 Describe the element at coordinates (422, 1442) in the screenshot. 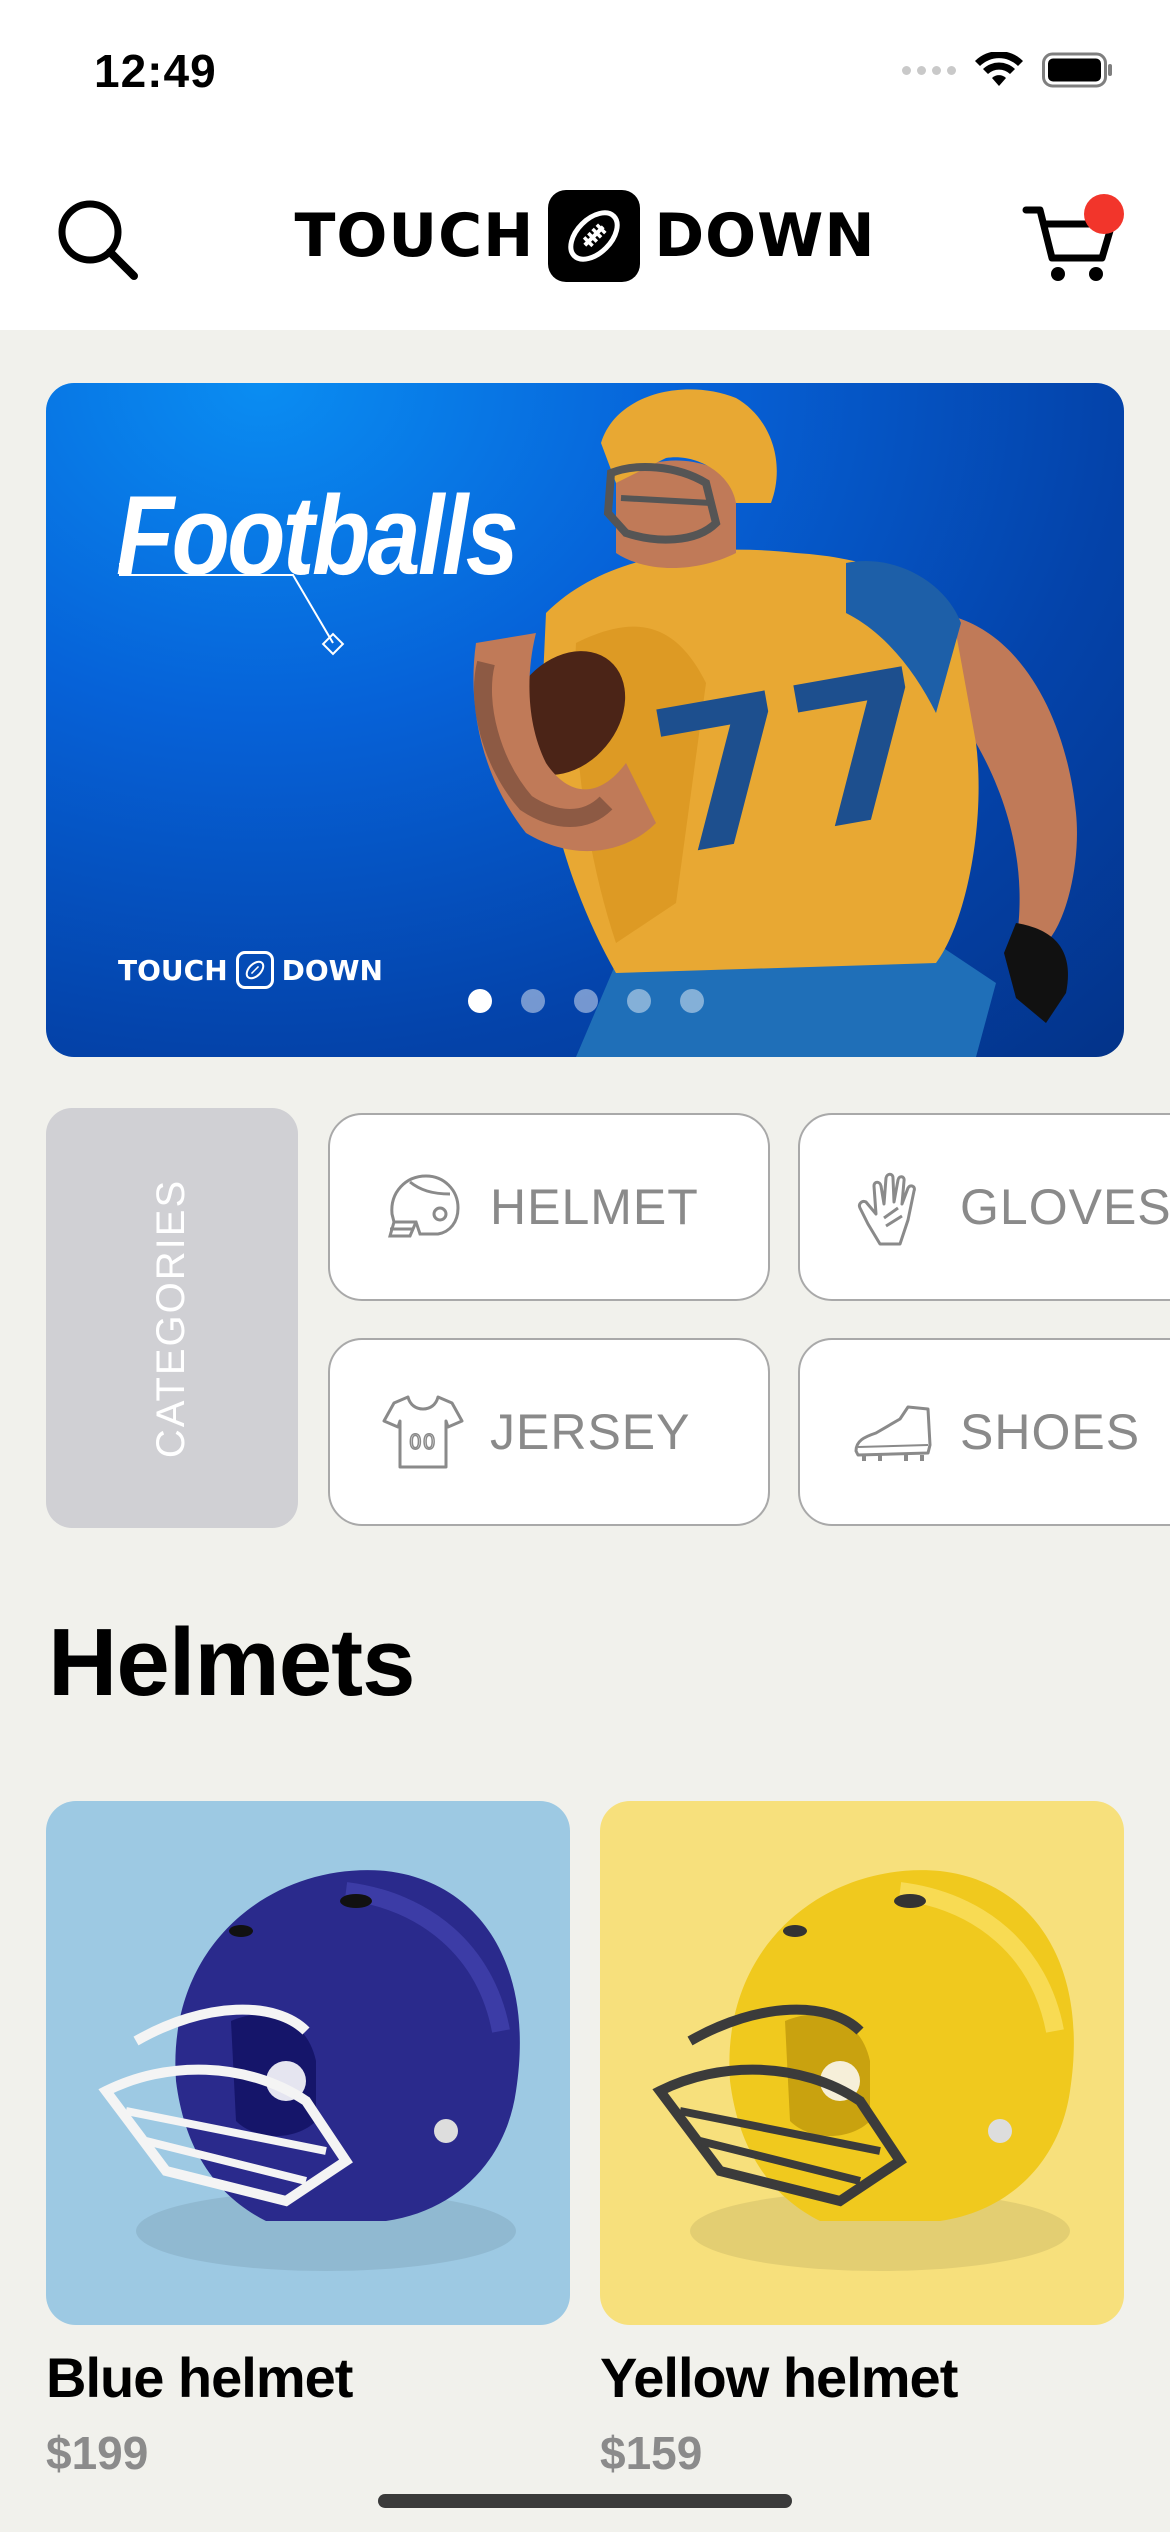

I see `svg-text: 00` at that location.